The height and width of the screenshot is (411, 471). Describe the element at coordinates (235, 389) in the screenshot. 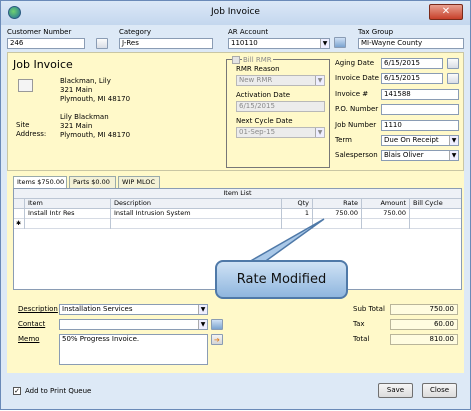

I see `bottom-bar: ✓ Add to Print Queue Save Close` at that location.